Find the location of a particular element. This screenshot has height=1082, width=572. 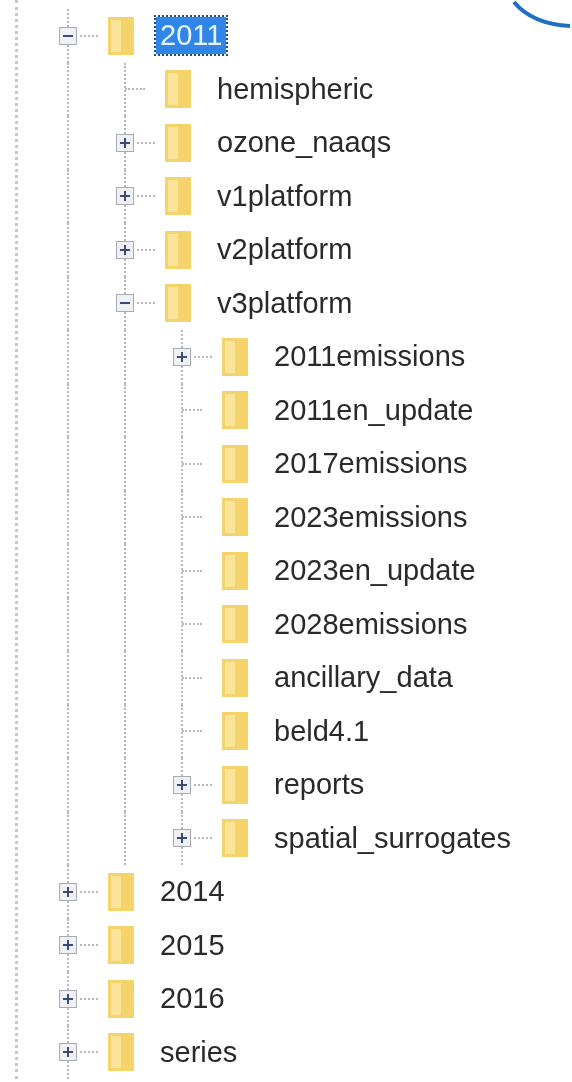

folder-label: v2platform is located at coordinates (285, 250).